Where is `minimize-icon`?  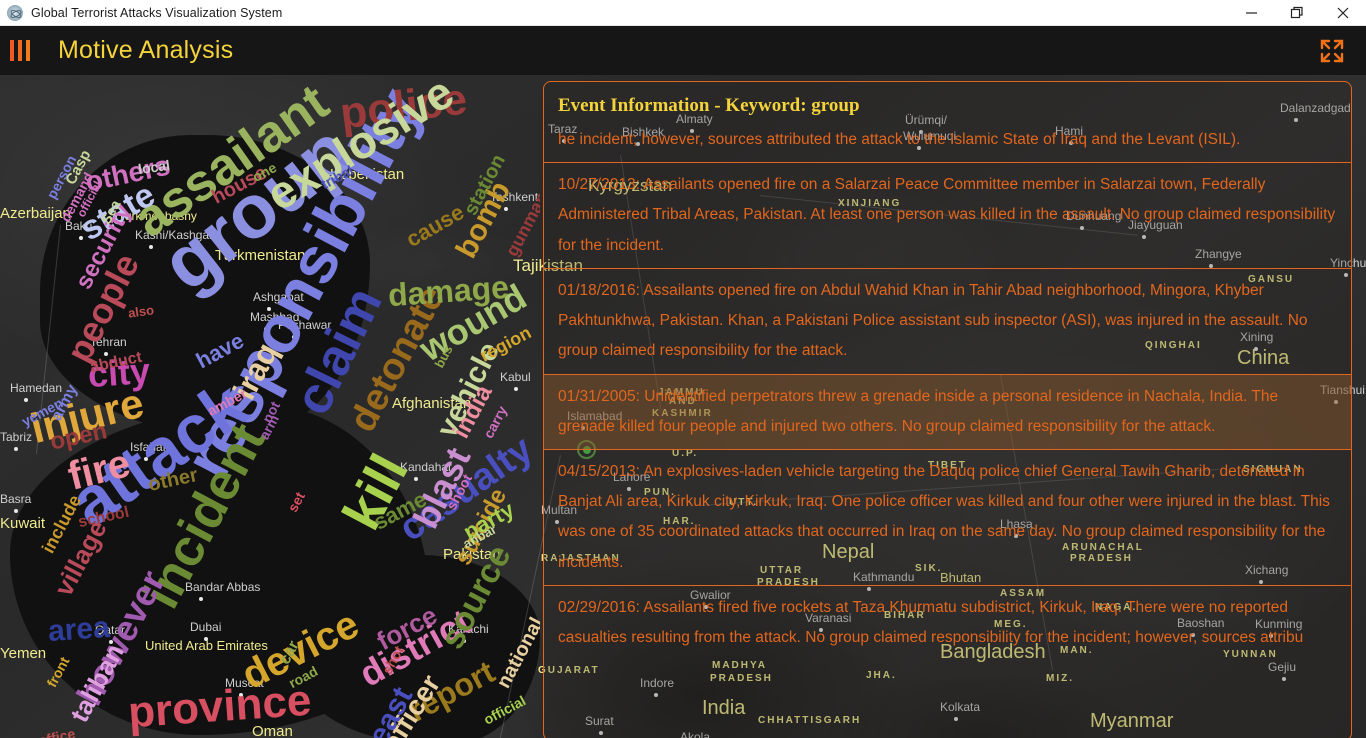 minimize-icon is located at coordinates (1251, 13).